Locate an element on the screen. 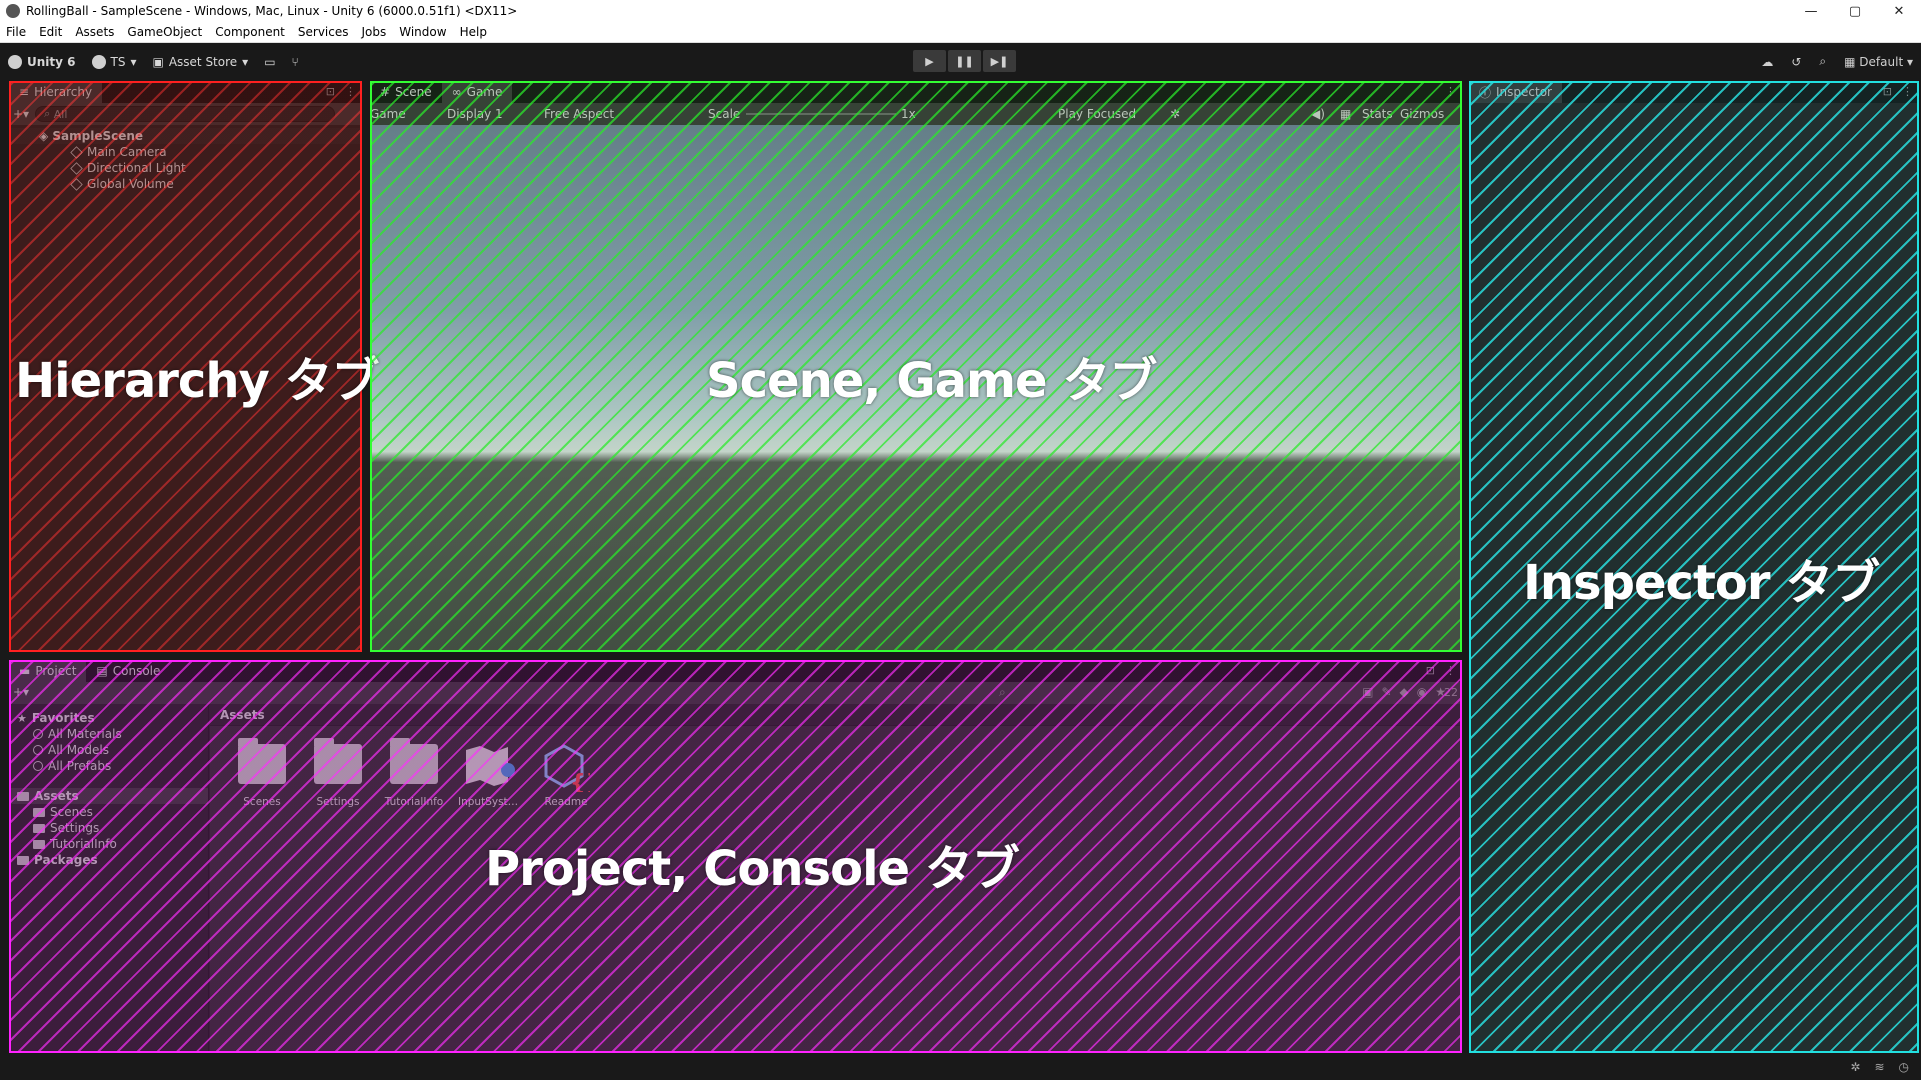 The height and width of the screenshot is (1080, 1921). asset-item: Settings is located at coordinates (338, 773).